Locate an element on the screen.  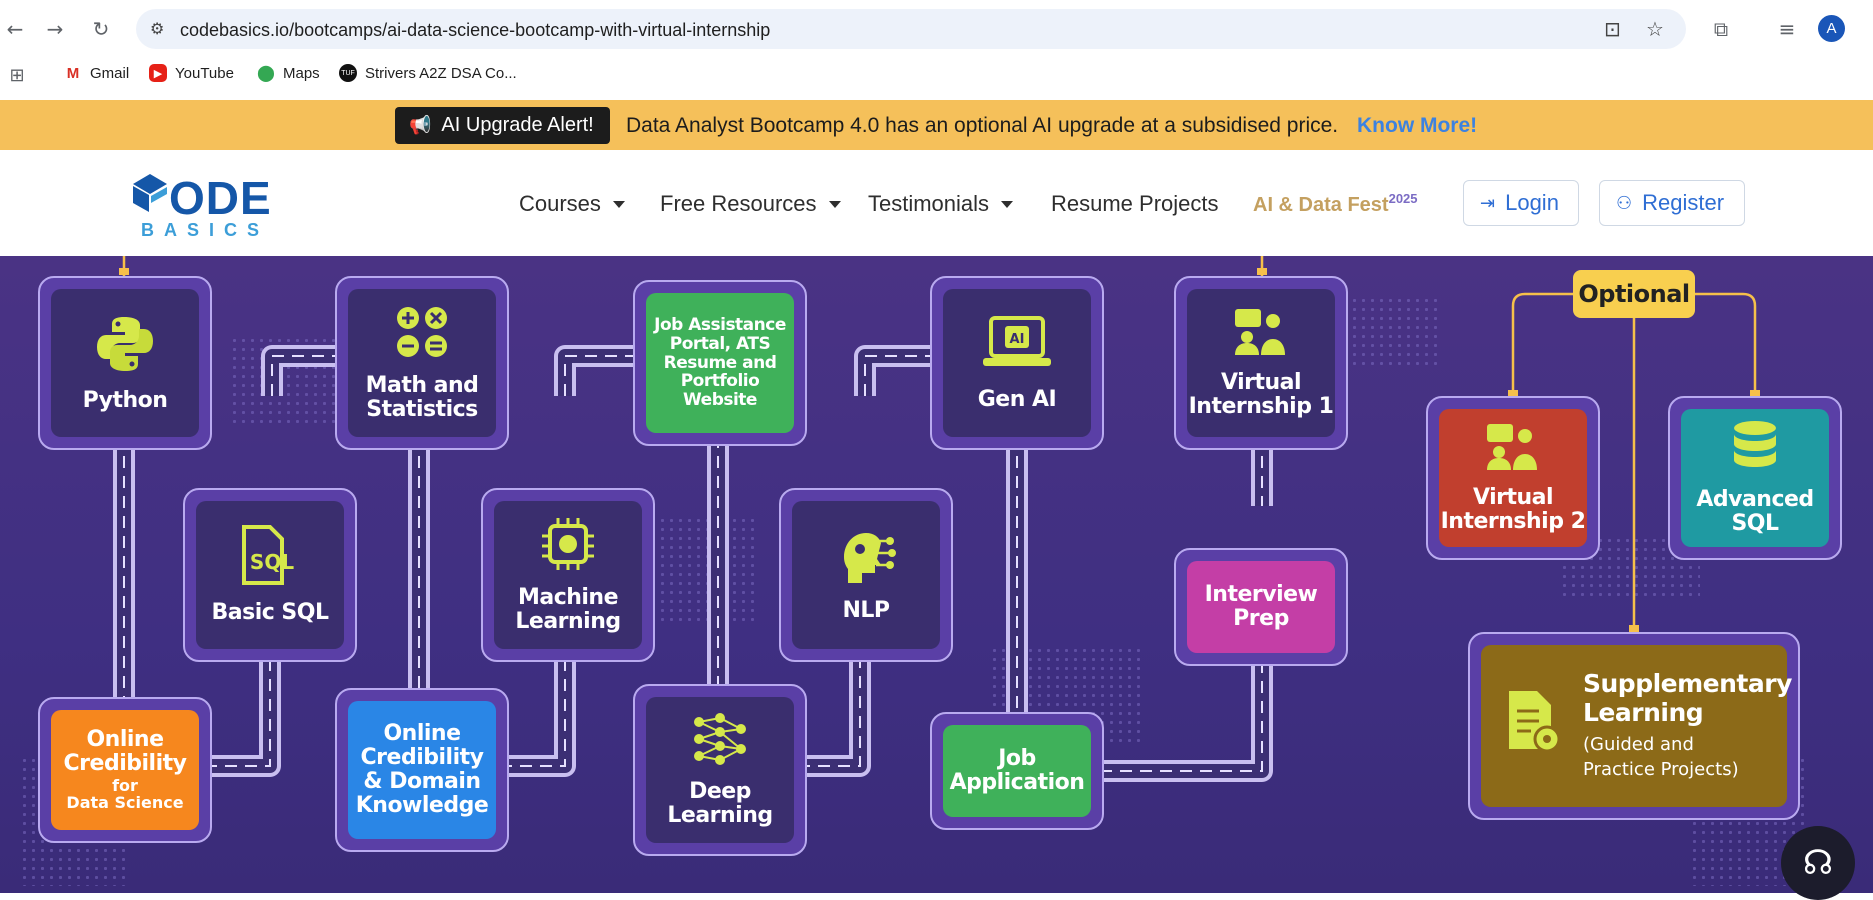
login-icon: ⇥ is located at coordinates (1488, 203).